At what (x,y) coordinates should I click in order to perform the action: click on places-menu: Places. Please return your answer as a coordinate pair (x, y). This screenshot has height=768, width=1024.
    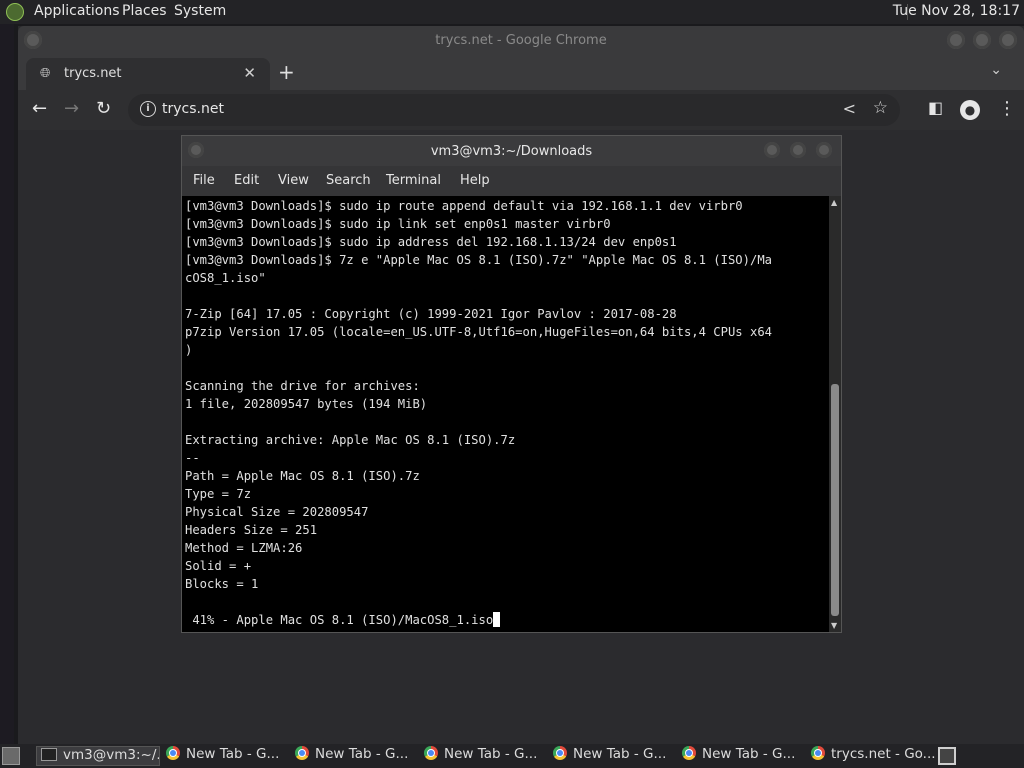
    Looking at the image, I should click on (144, 11).